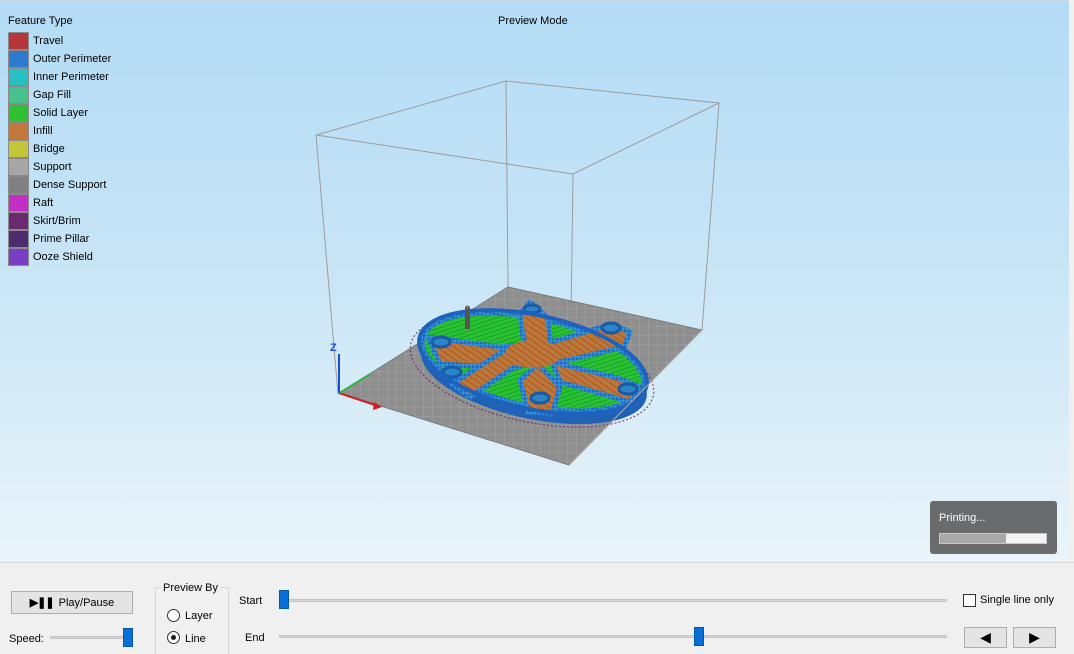 This screenshot has height=654, width=1074. What do you see at coordinates (255, 638) in the screenshot?
I see `end-label: End` at bounding box center [255, 638].